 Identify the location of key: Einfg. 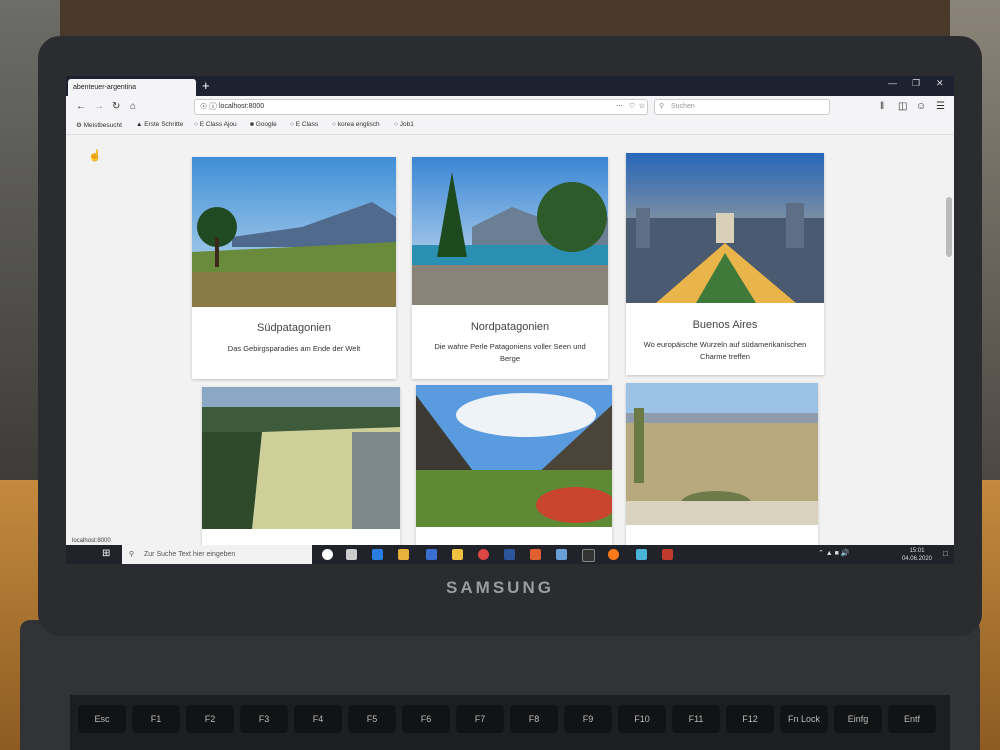
(858, 719).